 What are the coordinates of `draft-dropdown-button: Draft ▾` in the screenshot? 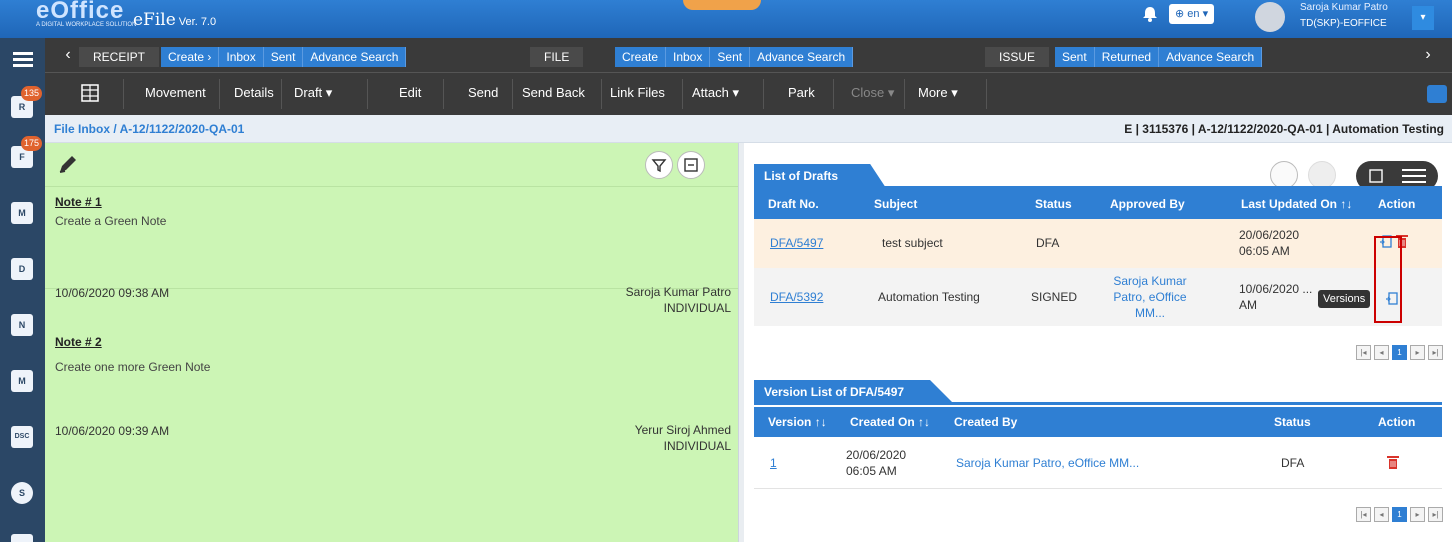 It's located at (313, 93).